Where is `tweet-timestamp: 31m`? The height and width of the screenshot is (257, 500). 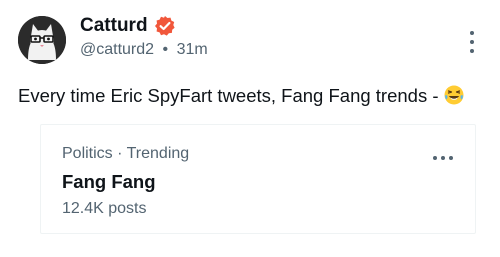
tweet-timestamp: 31m is located at coordinates (192, 49).